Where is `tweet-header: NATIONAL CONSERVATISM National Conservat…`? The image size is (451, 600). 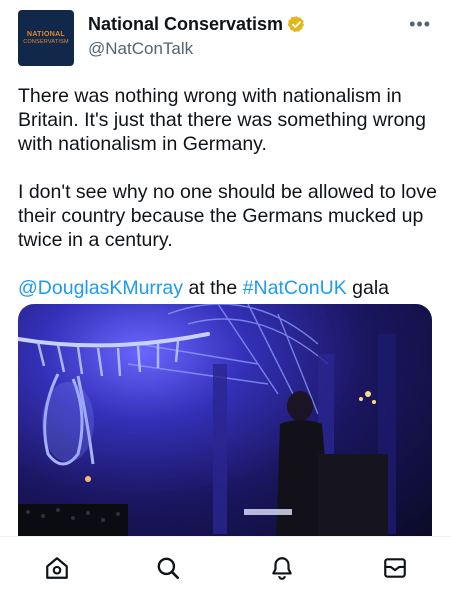 tweet-header: NATIONAL CONSERVATISM National Conservat… is located at coordinates (228, 40).